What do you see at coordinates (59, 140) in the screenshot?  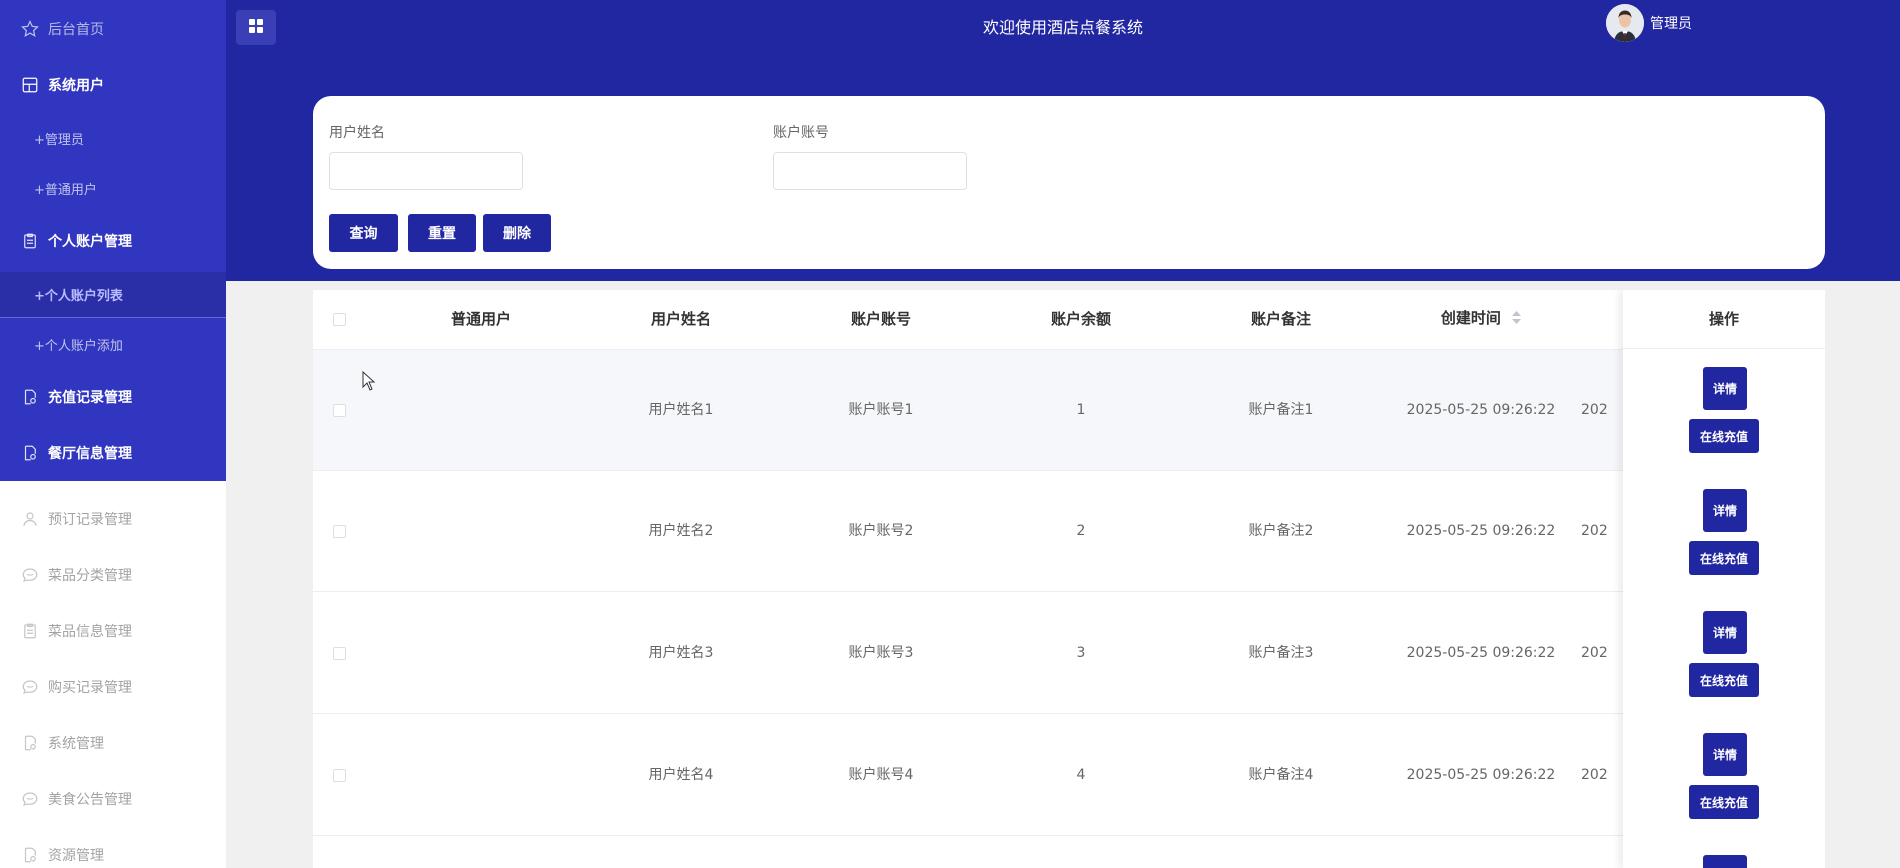 I see `sidebar-item-label: +管理员` at bounding box center [59, 140].